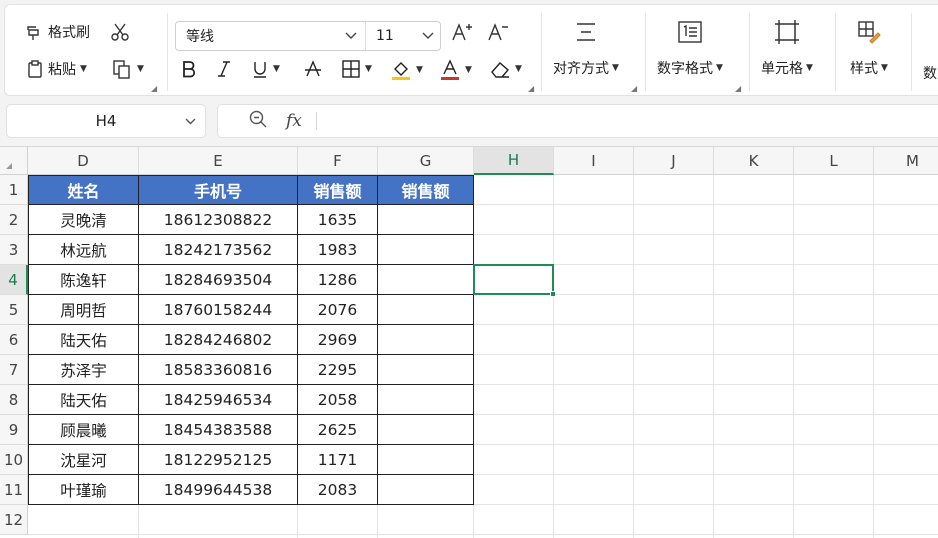  Describe the element at coordinates (83, 370) in the screenshot. I see `table-cell: 苏泽宇` at that location.